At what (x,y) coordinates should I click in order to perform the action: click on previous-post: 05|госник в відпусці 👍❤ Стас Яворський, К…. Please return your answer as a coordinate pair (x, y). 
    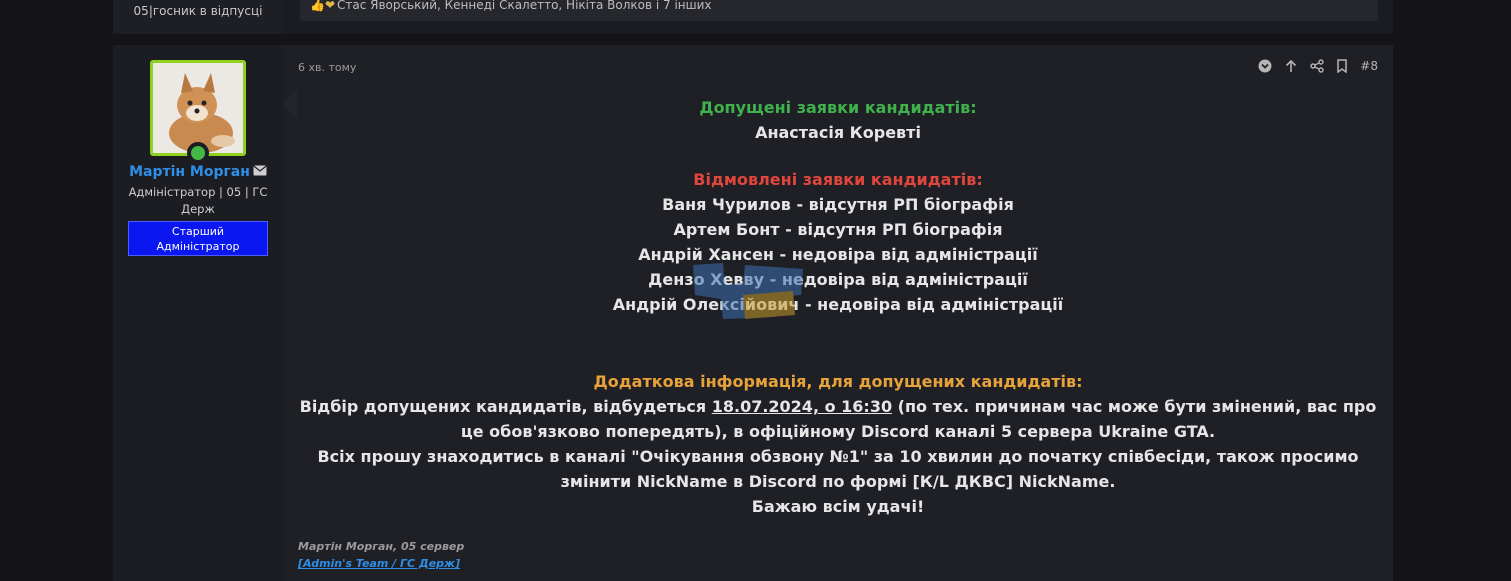
    Looking at the image, I should click on (753, 17).